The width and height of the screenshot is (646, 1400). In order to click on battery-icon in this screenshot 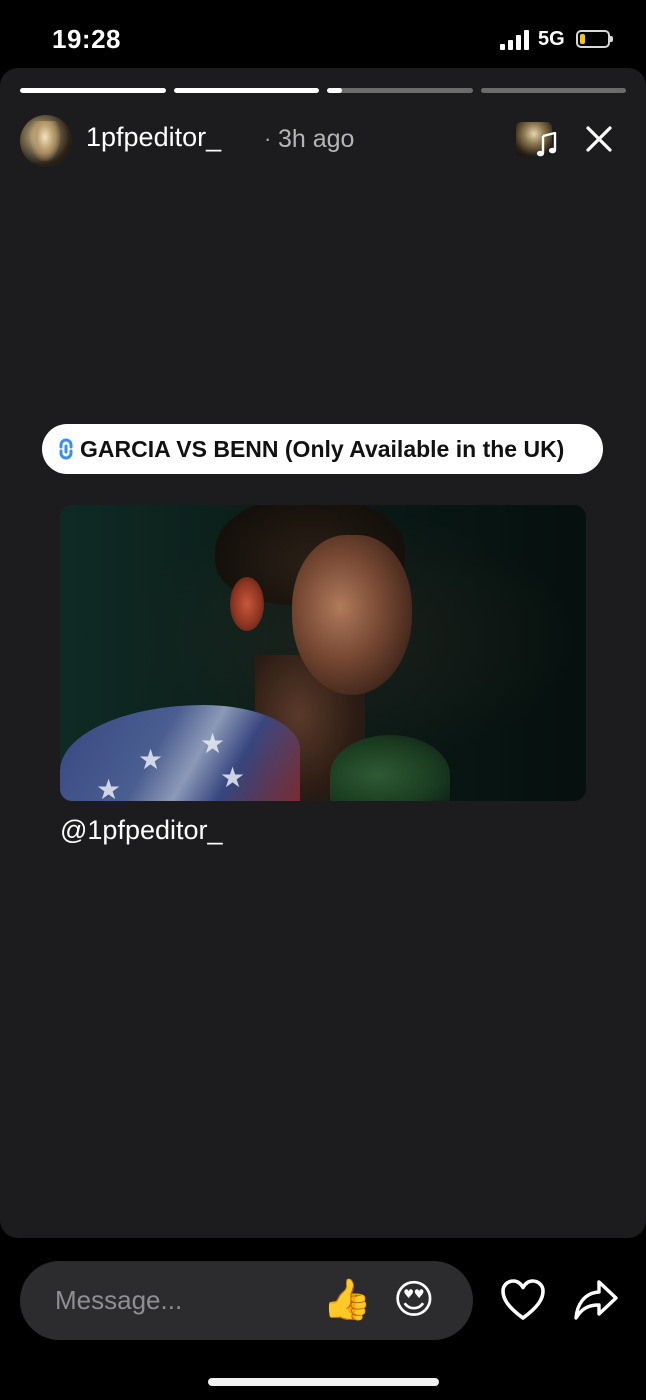, I will do `click(594, 39)`.